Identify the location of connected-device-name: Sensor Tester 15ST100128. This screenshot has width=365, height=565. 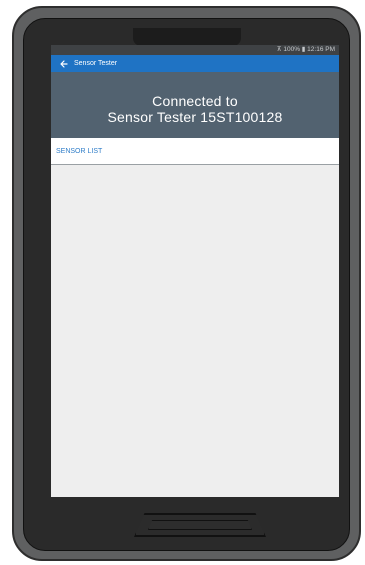
(195, 117).